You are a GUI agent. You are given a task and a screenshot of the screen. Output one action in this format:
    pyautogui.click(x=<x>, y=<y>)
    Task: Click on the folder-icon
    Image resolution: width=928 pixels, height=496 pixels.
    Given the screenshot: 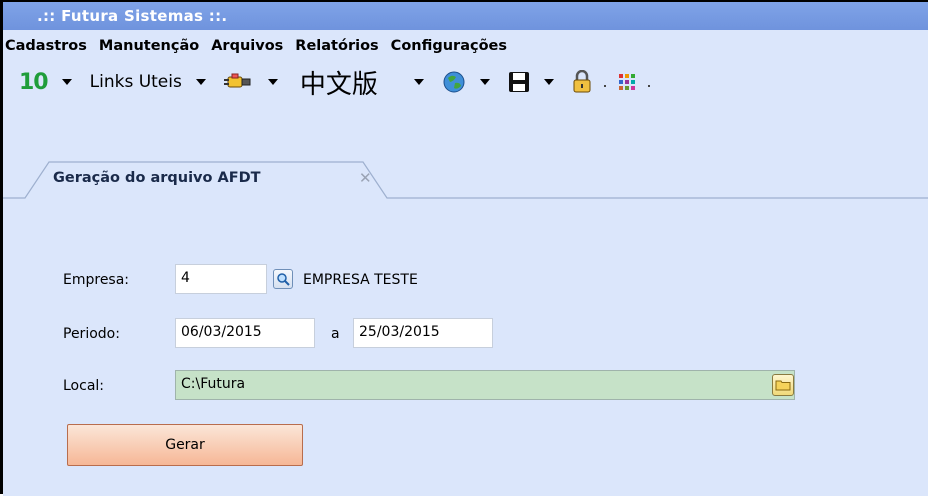 What is the action you would take?
    pyautogui.click(x=783, y=385)
    